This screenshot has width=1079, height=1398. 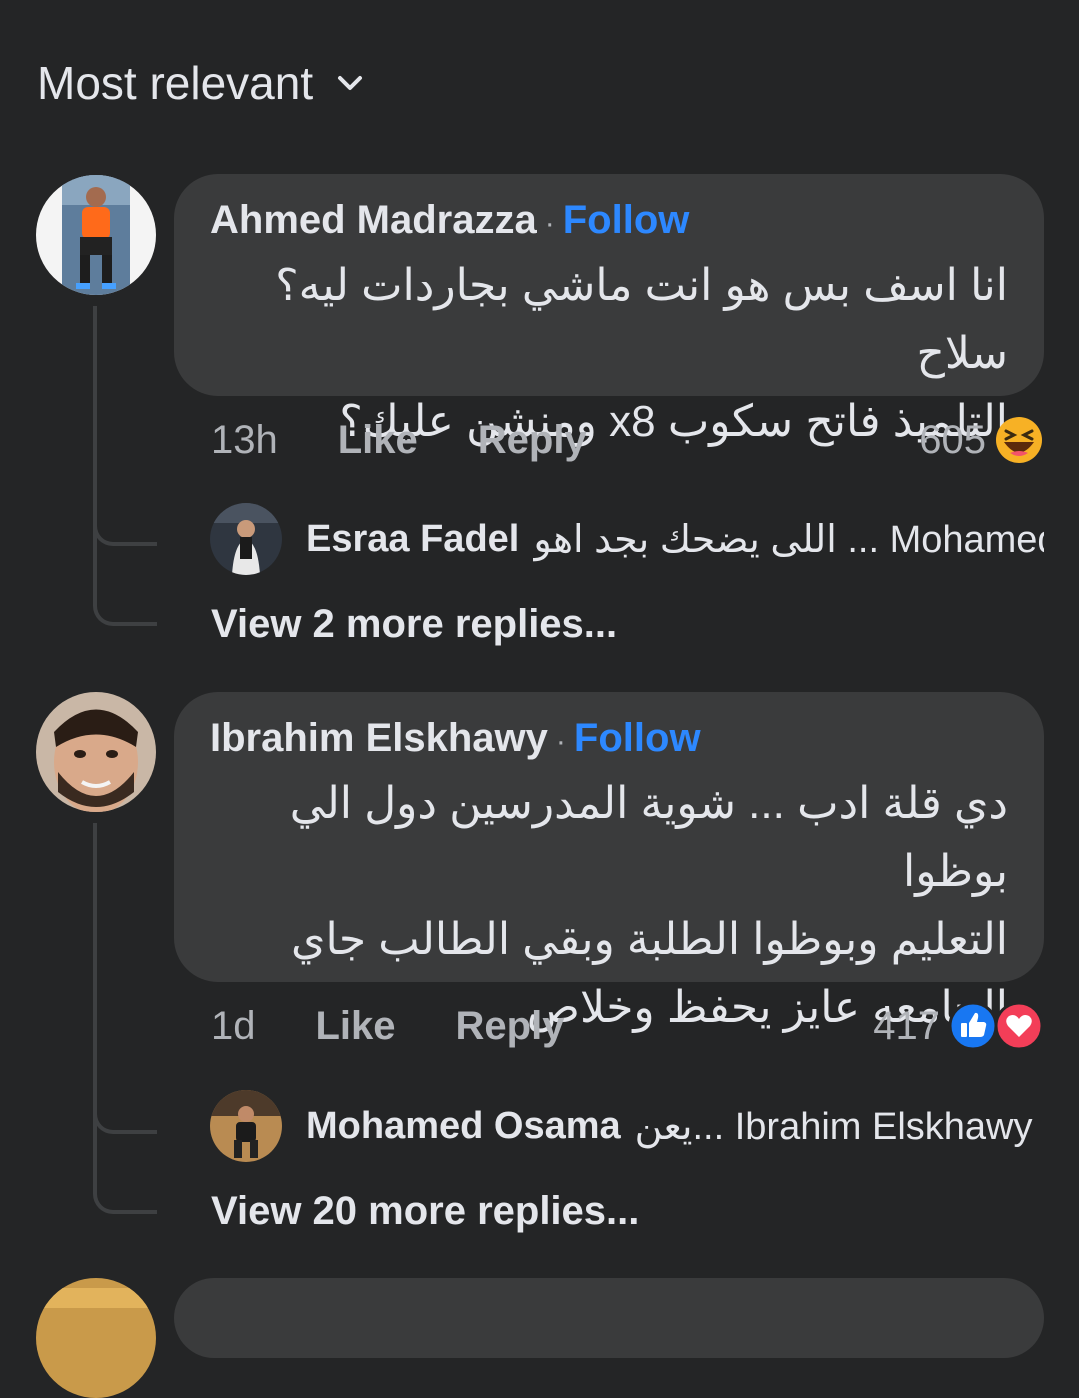 I want to click on reaction-summary: 605, so click(x=981, y=440).